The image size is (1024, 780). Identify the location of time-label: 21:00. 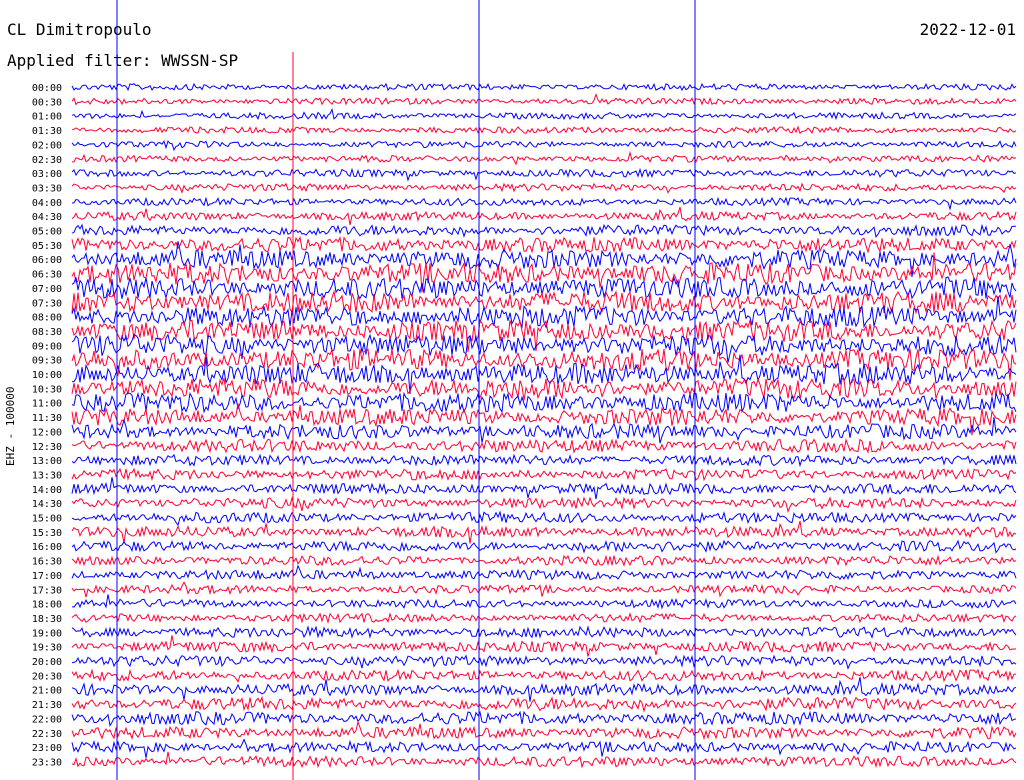
(47, 691).